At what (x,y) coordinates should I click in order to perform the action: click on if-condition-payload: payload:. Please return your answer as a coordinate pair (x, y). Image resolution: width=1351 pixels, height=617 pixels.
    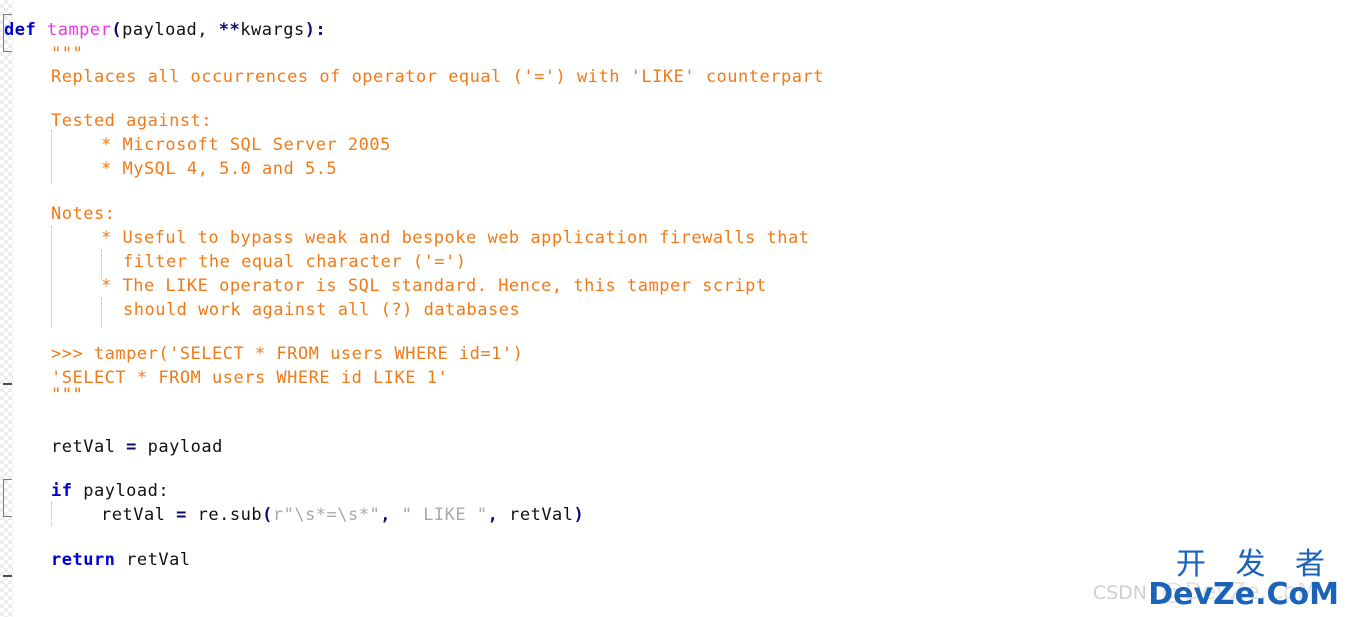
    Looking at the image, I should click on (126, 491).